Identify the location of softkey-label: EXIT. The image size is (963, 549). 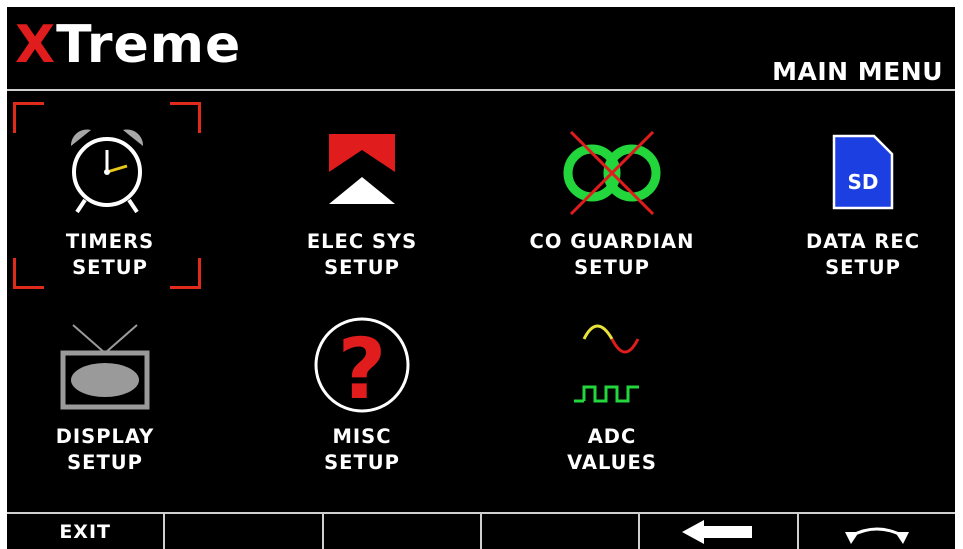
(85, 531).